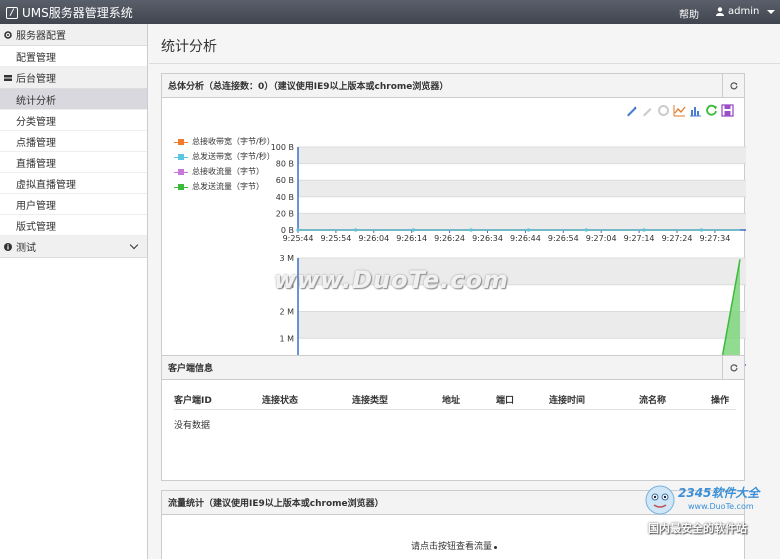  I want to click on legend-item: 总发送流量（字节）, so click(224, 186).